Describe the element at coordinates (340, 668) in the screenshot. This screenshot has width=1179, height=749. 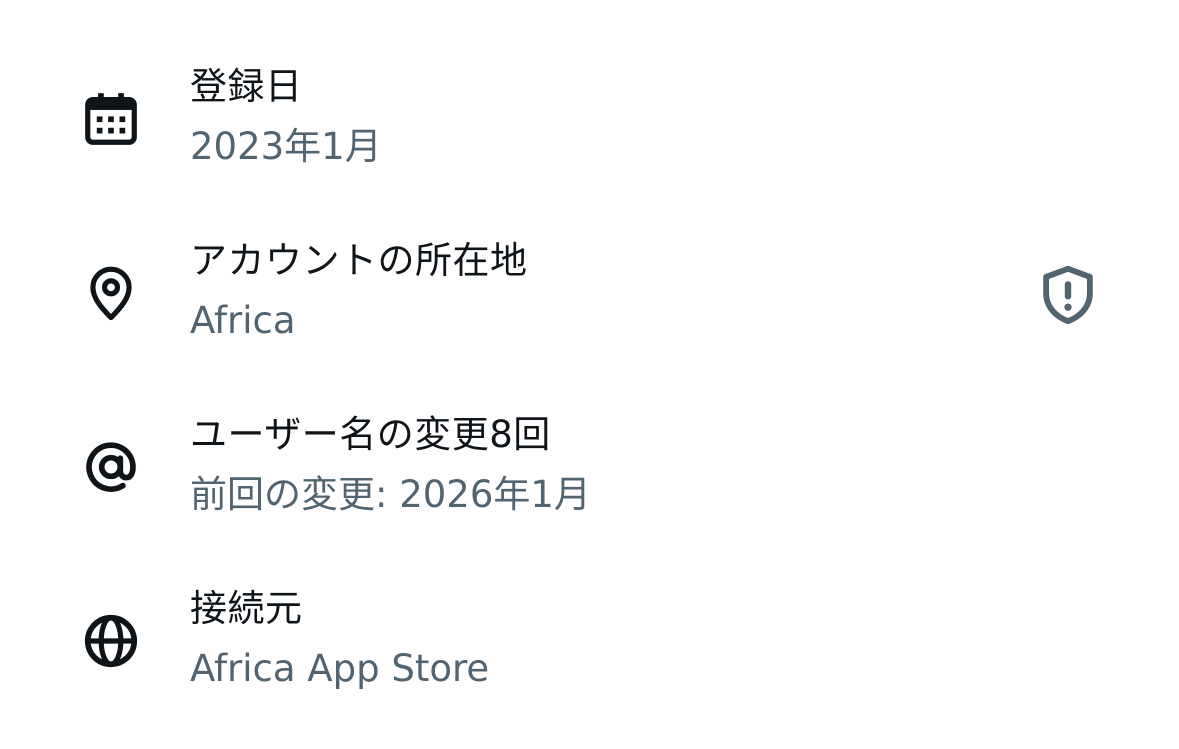
I see `connected-via-value: Africa App Store` at that location.